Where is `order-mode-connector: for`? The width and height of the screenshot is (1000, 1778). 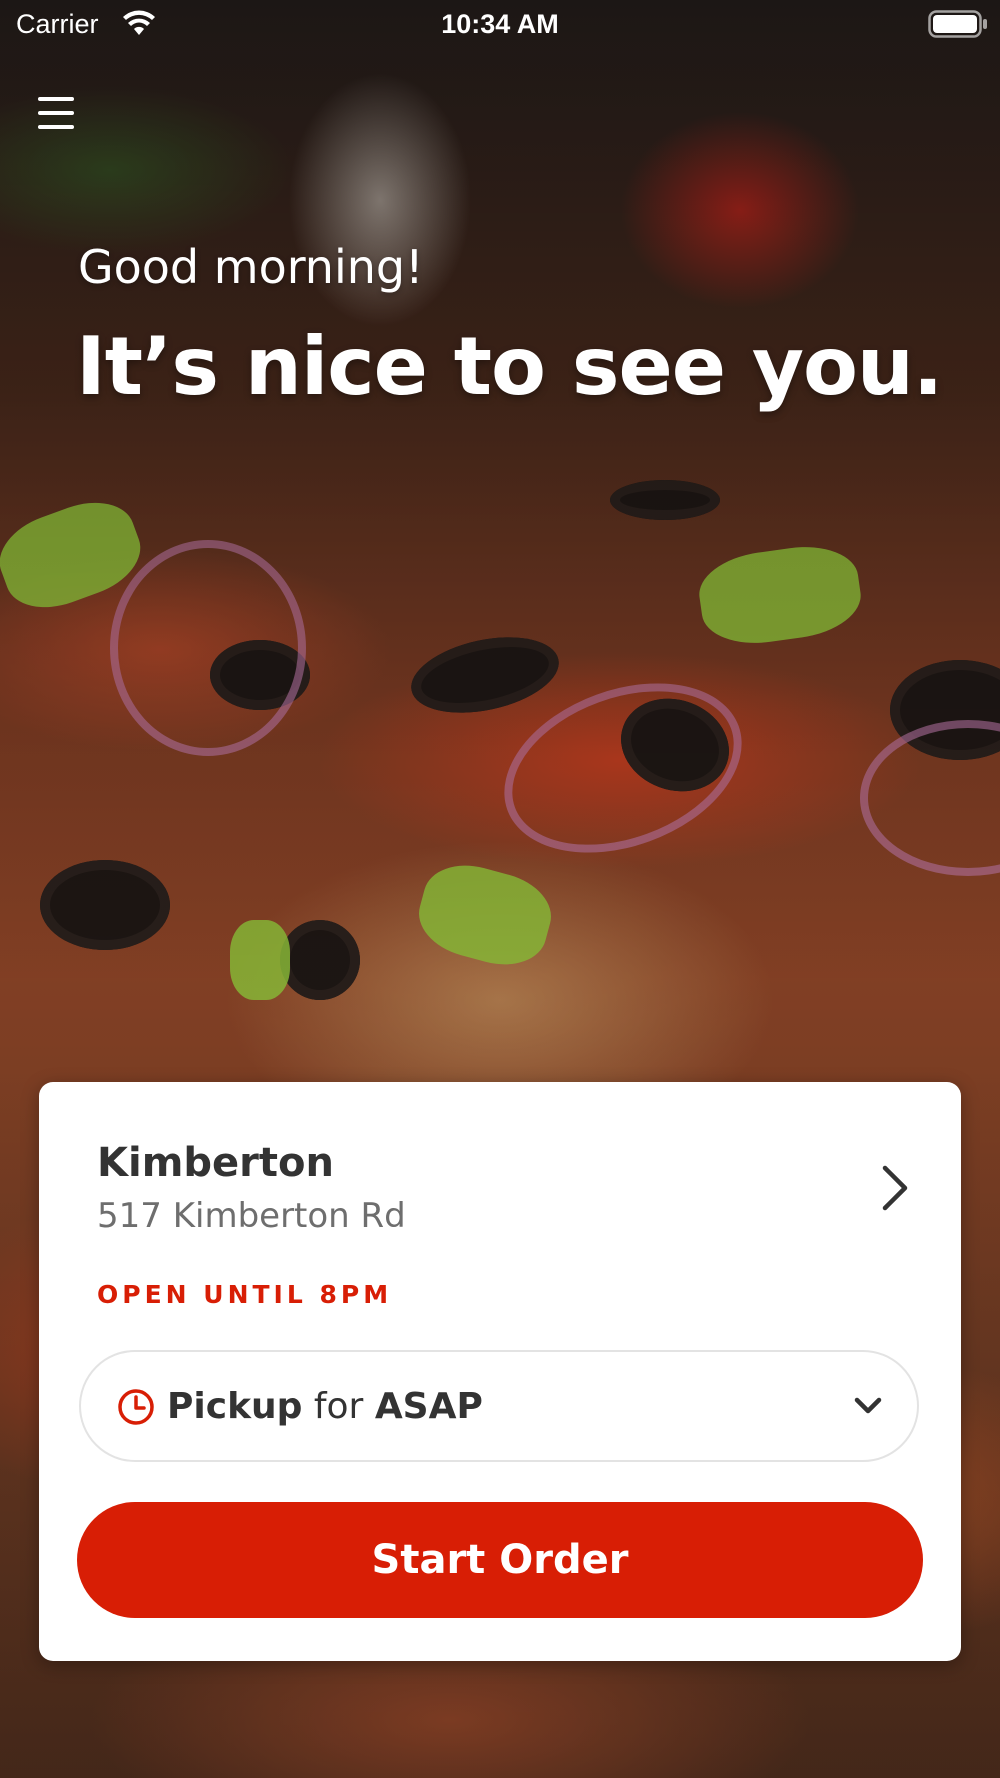 order-mode-connector: for is located at coordinates (338, 1406).